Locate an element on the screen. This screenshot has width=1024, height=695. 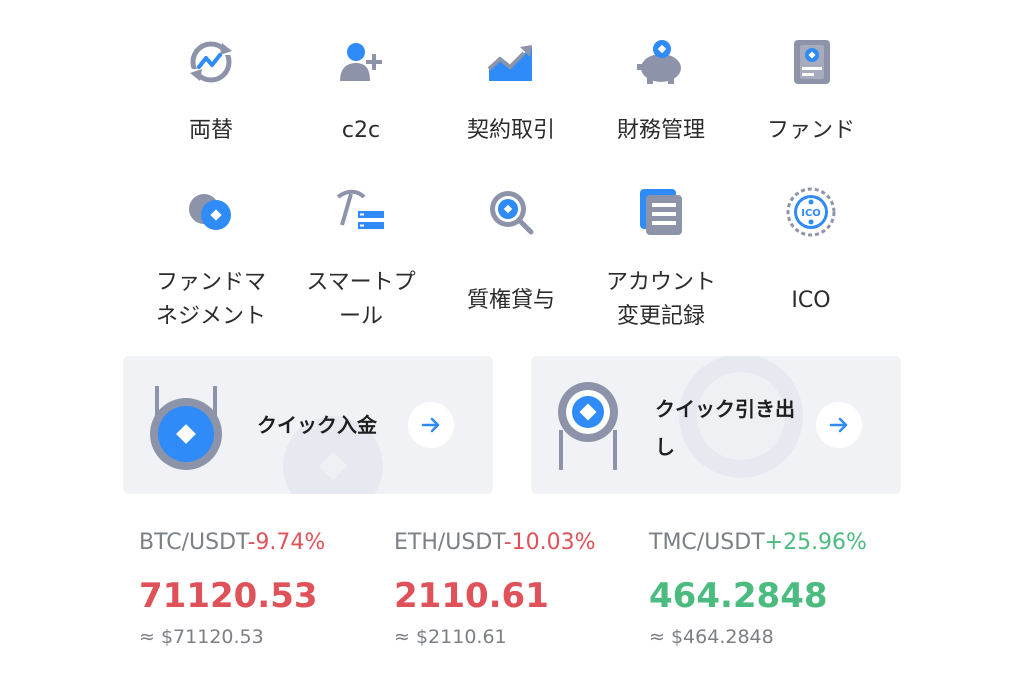
ico-badge-icon: ICO is located at coordinates (811, 212).